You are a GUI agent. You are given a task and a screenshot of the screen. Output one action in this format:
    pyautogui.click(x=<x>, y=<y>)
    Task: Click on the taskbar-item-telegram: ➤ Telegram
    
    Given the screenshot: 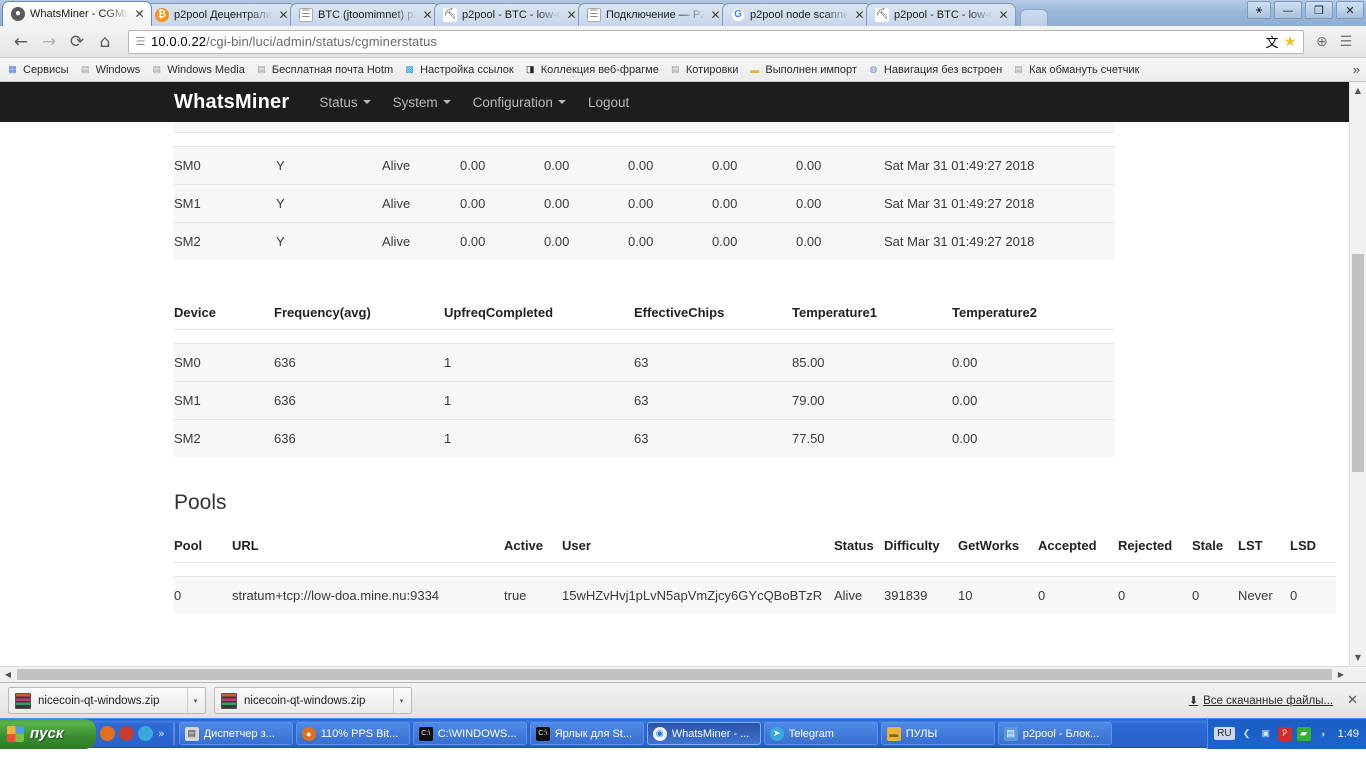 What is the action you would take?
    pyautogui.click(x=820, y=733)
    